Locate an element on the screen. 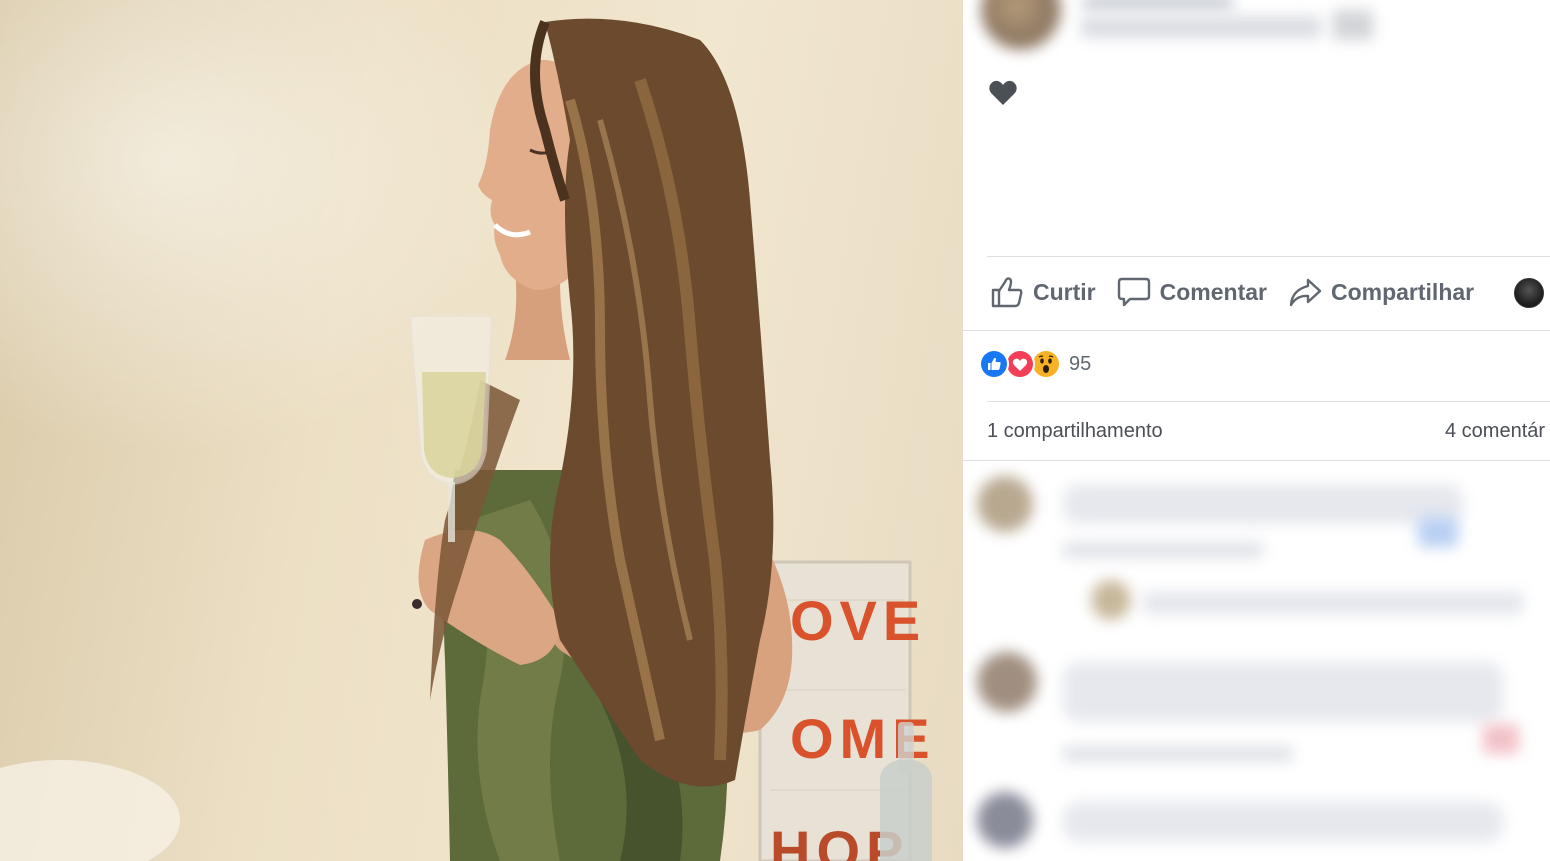  heart-icon is located at coordinates (1003, 92).